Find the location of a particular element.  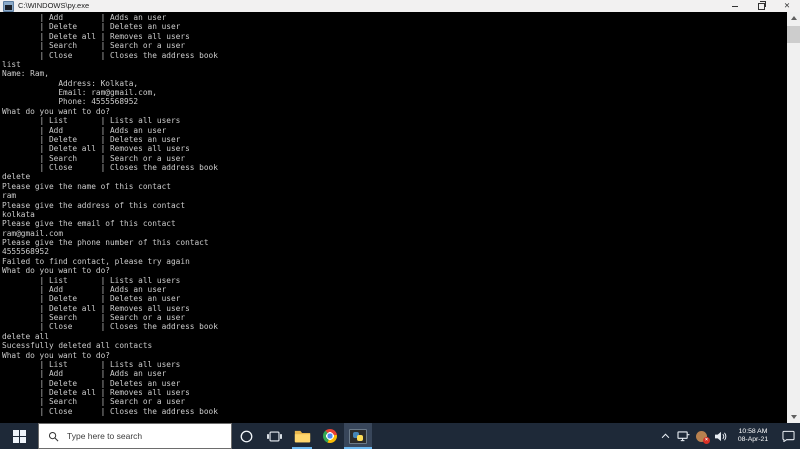

window-controls: ✕ is located at coordinates (761, 6).